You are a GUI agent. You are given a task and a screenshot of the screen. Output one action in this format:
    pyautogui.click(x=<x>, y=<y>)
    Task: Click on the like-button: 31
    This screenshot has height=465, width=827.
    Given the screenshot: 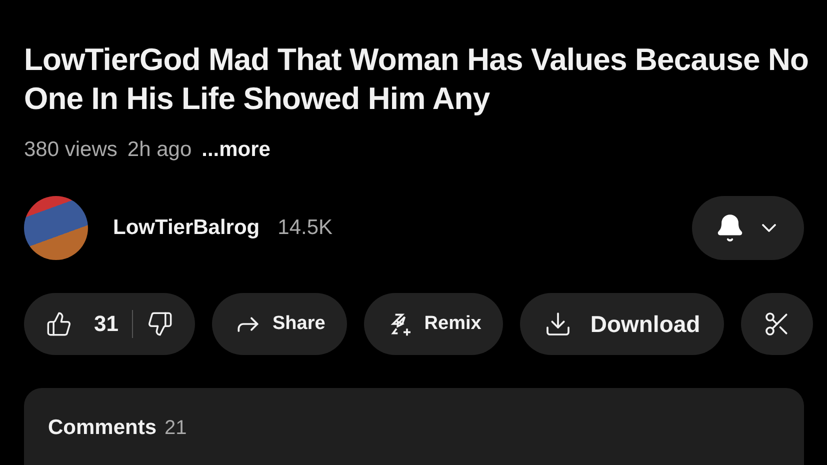 What is the action you would take?
    pyautogui.click(x=82, y=324)
    